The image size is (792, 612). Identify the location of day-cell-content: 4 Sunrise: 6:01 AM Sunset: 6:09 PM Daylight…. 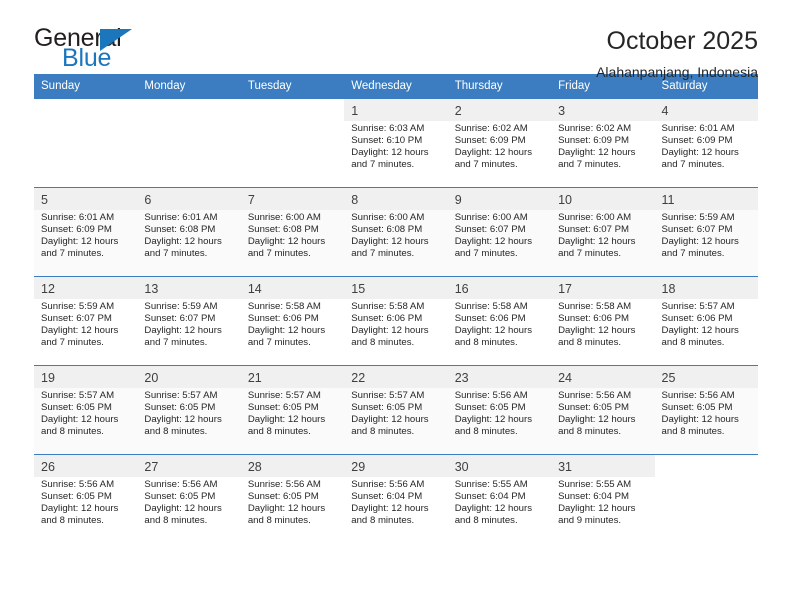
(706, 143).